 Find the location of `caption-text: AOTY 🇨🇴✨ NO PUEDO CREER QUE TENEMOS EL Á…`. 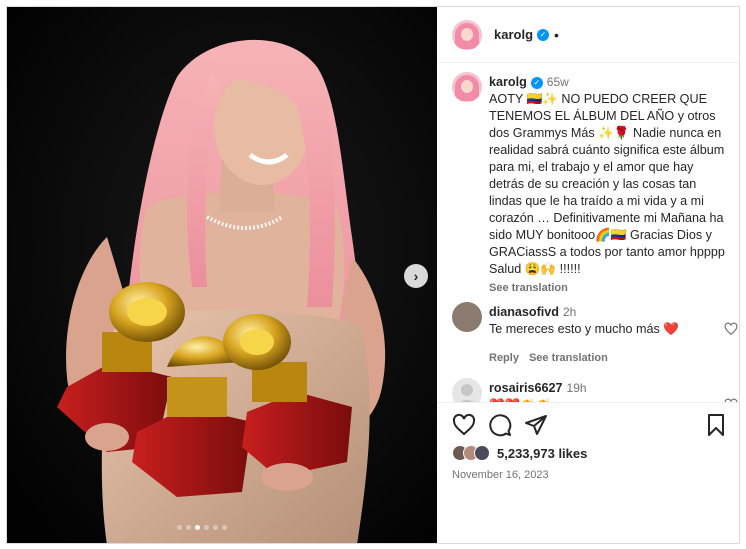

caption-text: AOTY 🇨🇴✨ NO PUEDO CREER QUE TENEMOS EL Á… is located at coordinates (607, 184).